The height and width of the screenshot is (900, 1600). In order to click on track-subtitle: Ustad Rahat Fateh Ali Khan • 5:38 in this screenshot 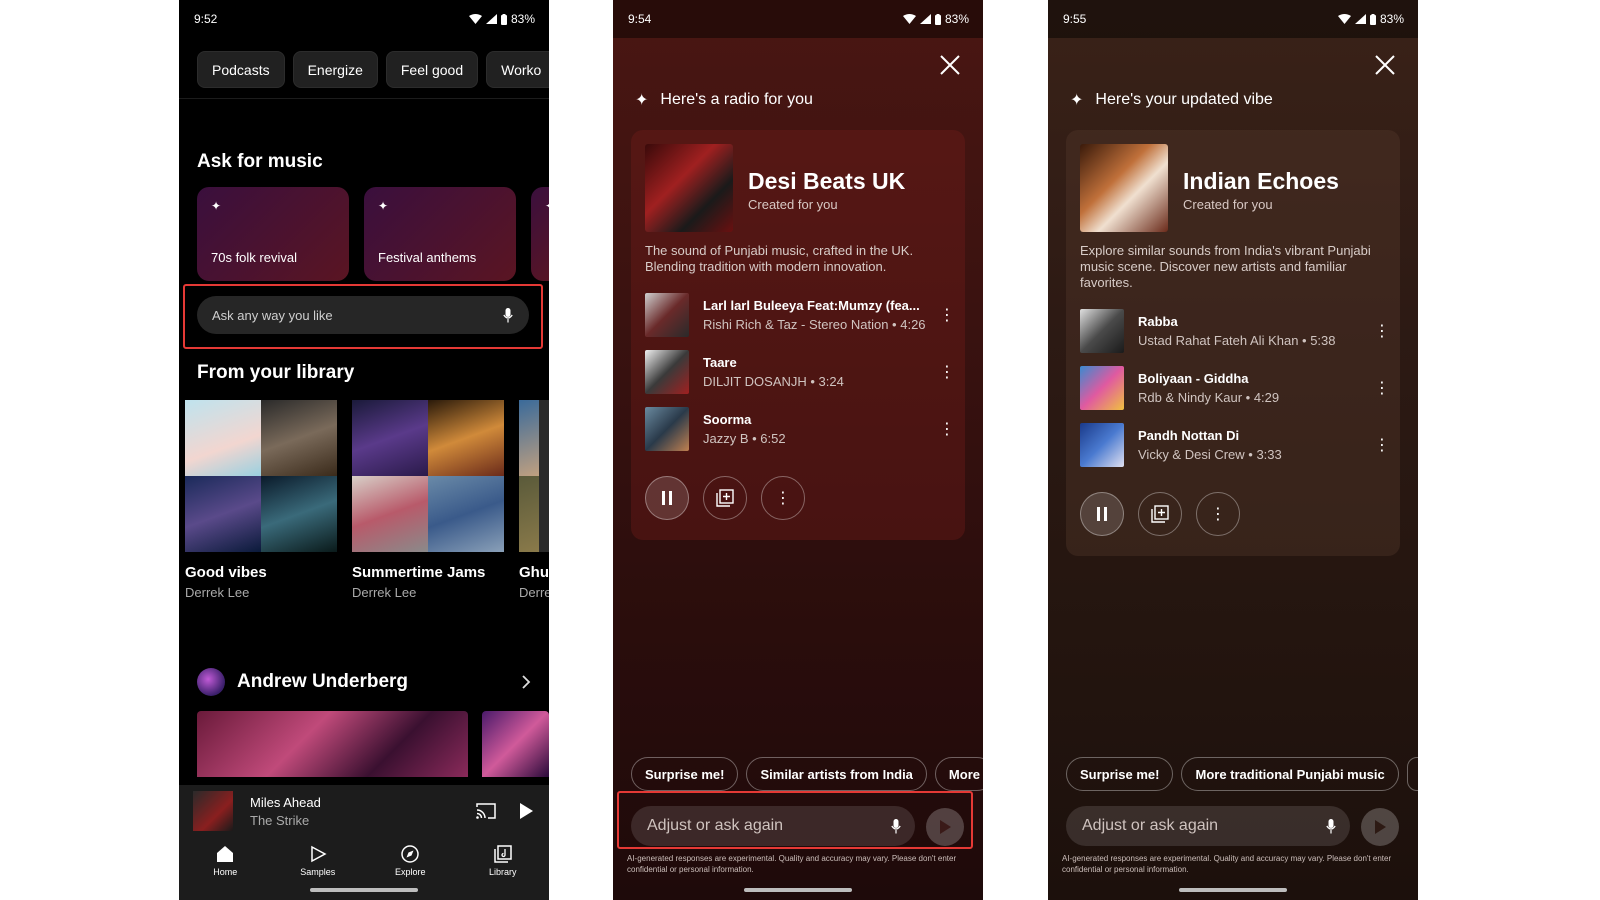, I will do `click(1237, 340)`.